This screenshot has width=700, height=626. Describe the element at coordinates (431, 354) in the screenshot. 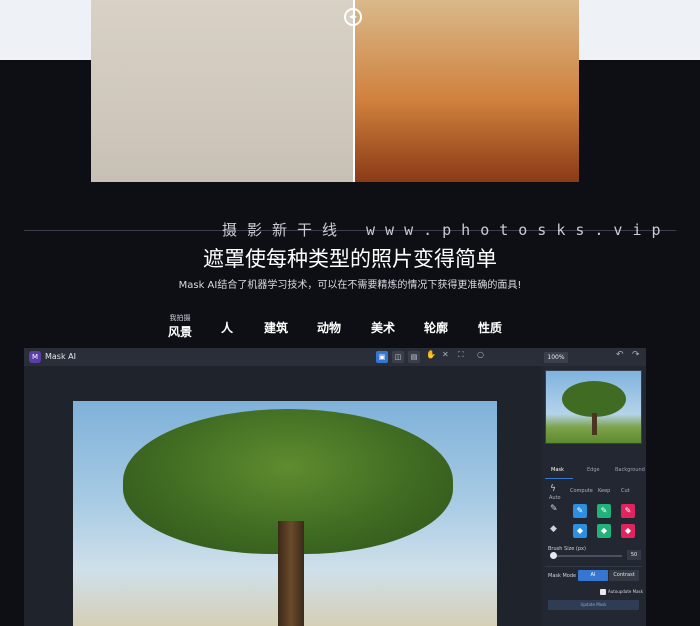

I see `hand-tool-icon: ✋` at that location.